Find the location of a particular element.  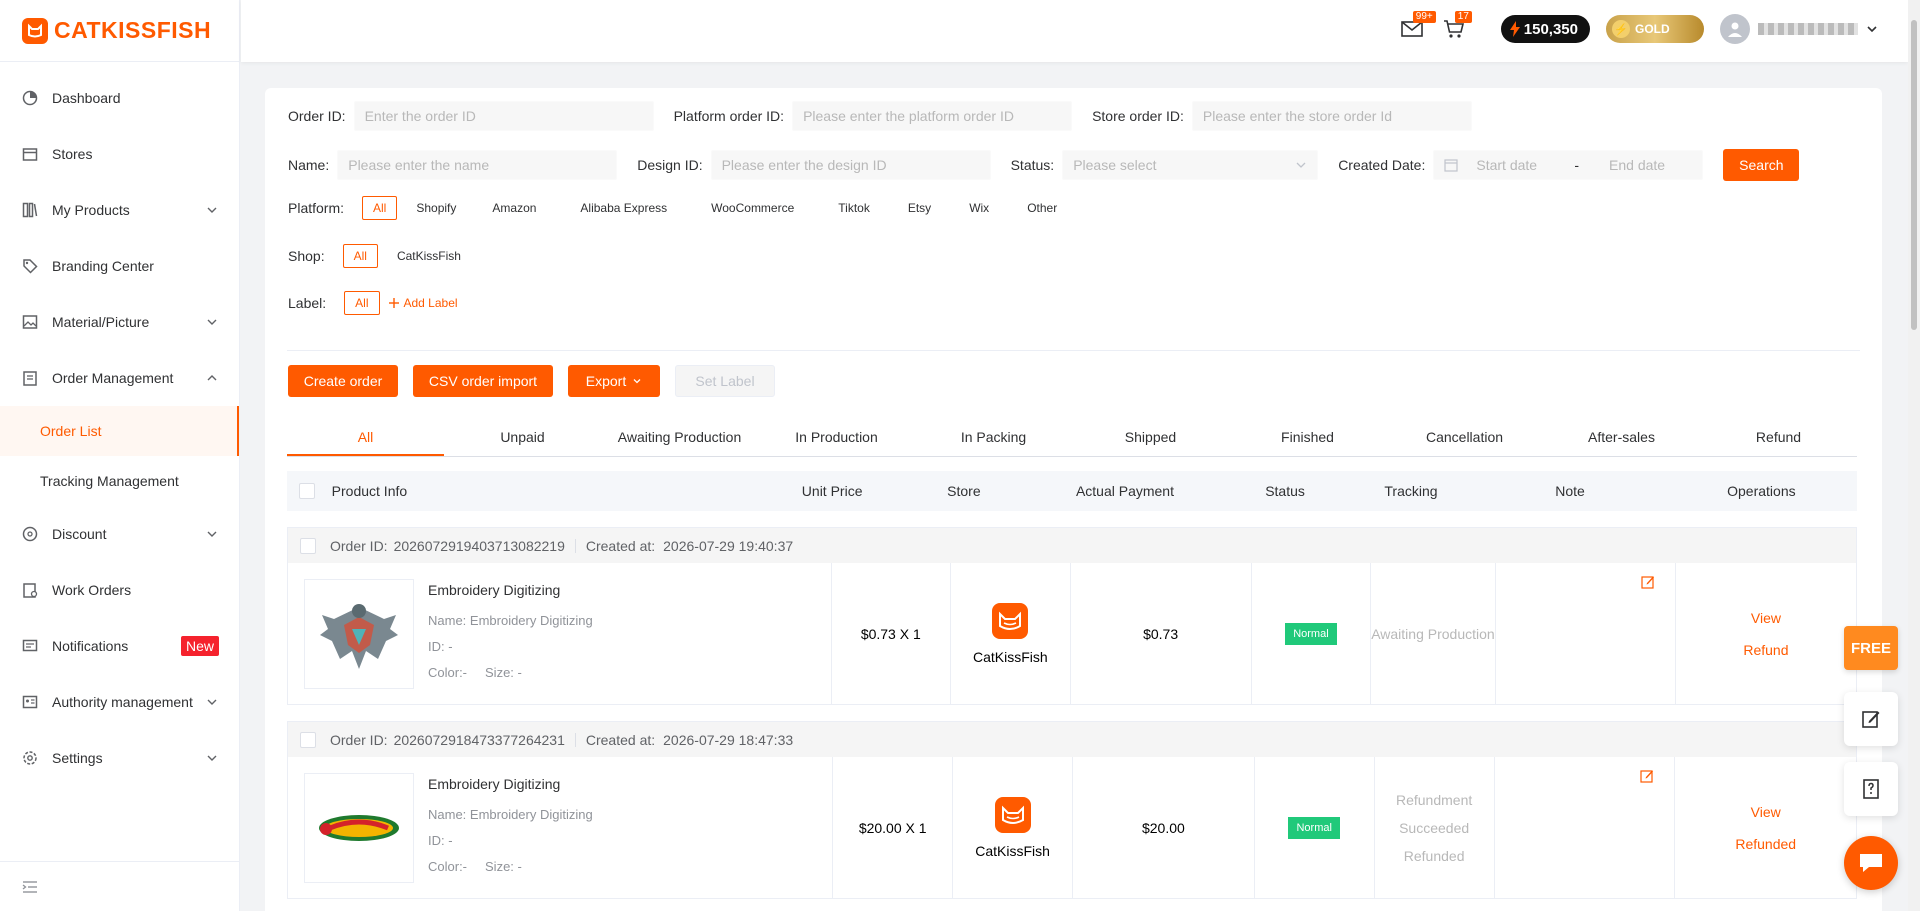

membership-tier: ⚡ GOLD is located at coordinates (1655, 29).